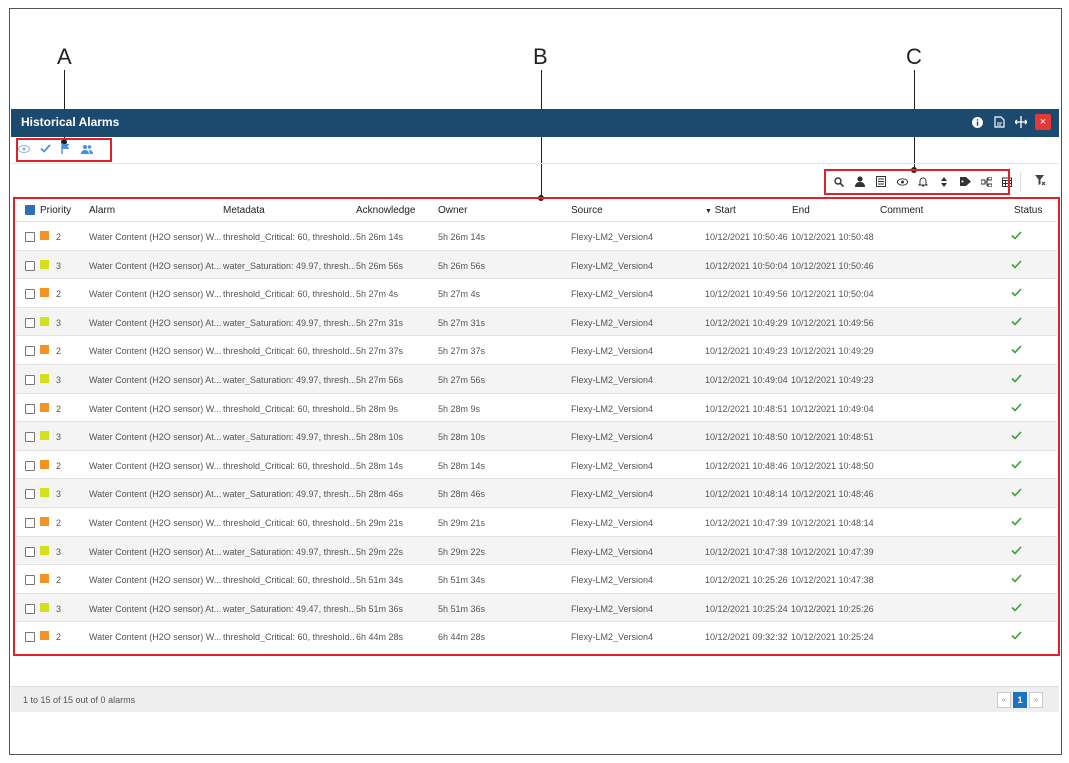 Image resolution: width=1069 pixels, height=763 pixels. What do you see at coordinates (746, 637) in the screenshot?
I see `cell-start: 10/12/2021 09:32:32` at bounding box center [746, 637].